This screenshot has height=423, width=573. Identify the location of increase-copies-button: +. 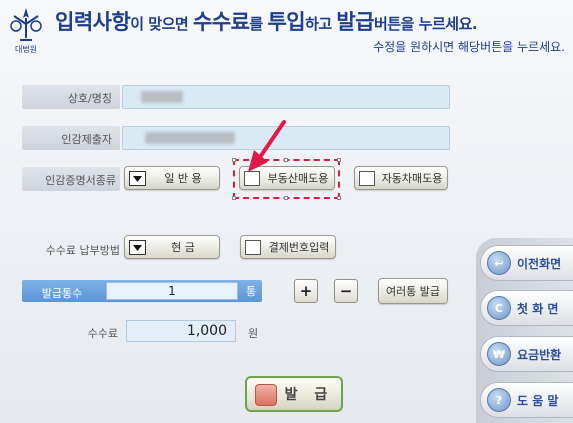
(306, 291).